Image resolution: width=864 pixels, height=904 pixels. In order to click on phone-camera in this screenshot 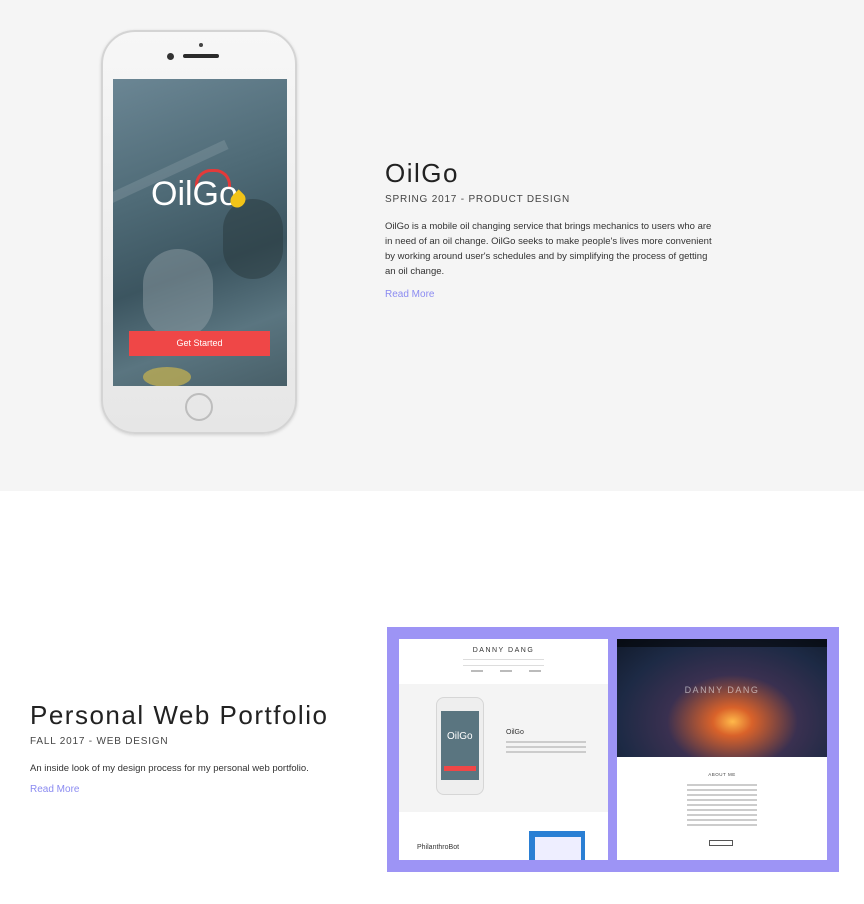, I will do `click(170, 56)`.